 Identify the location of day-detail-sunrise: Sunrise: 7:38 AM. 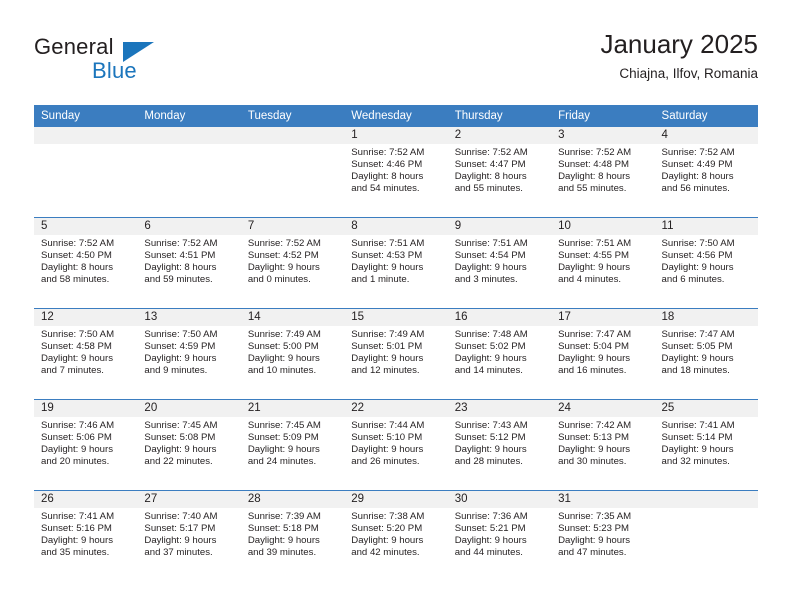
(388, 516).